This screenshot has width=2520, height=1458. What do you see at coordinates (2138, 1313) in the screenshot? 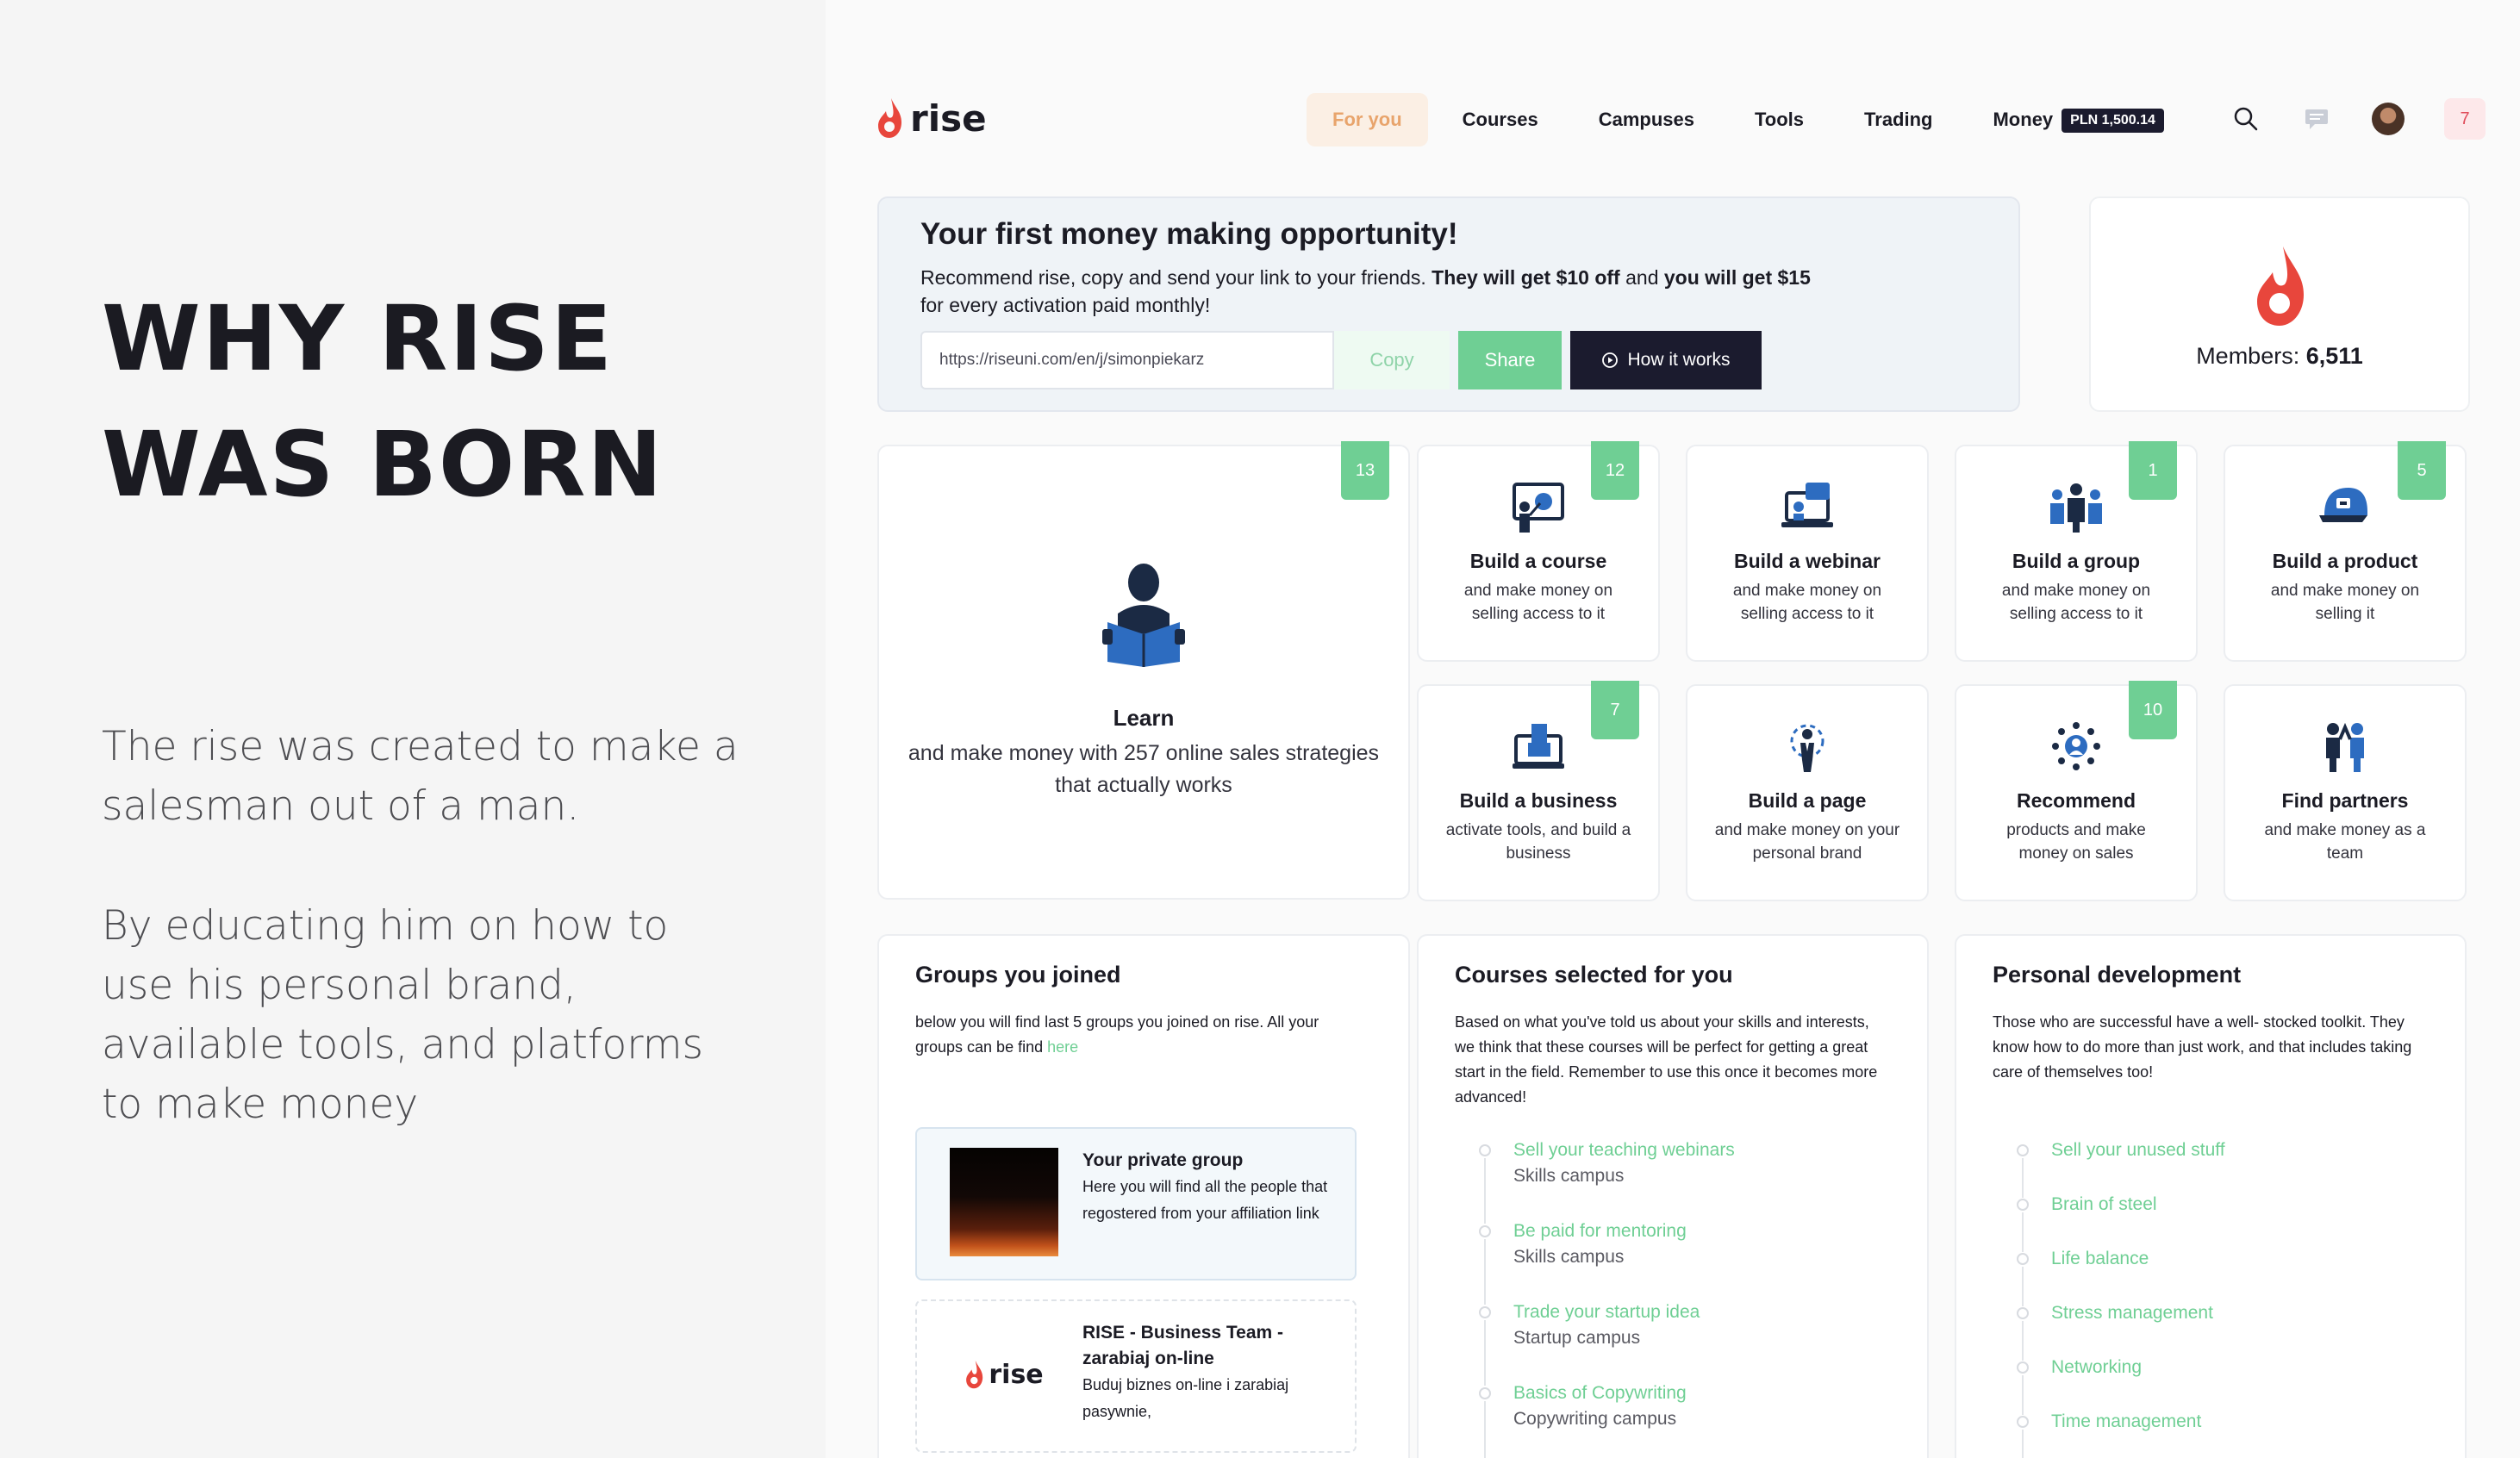
I see `personal-item-title: Stress management` at bounding box center [2138, 1313].